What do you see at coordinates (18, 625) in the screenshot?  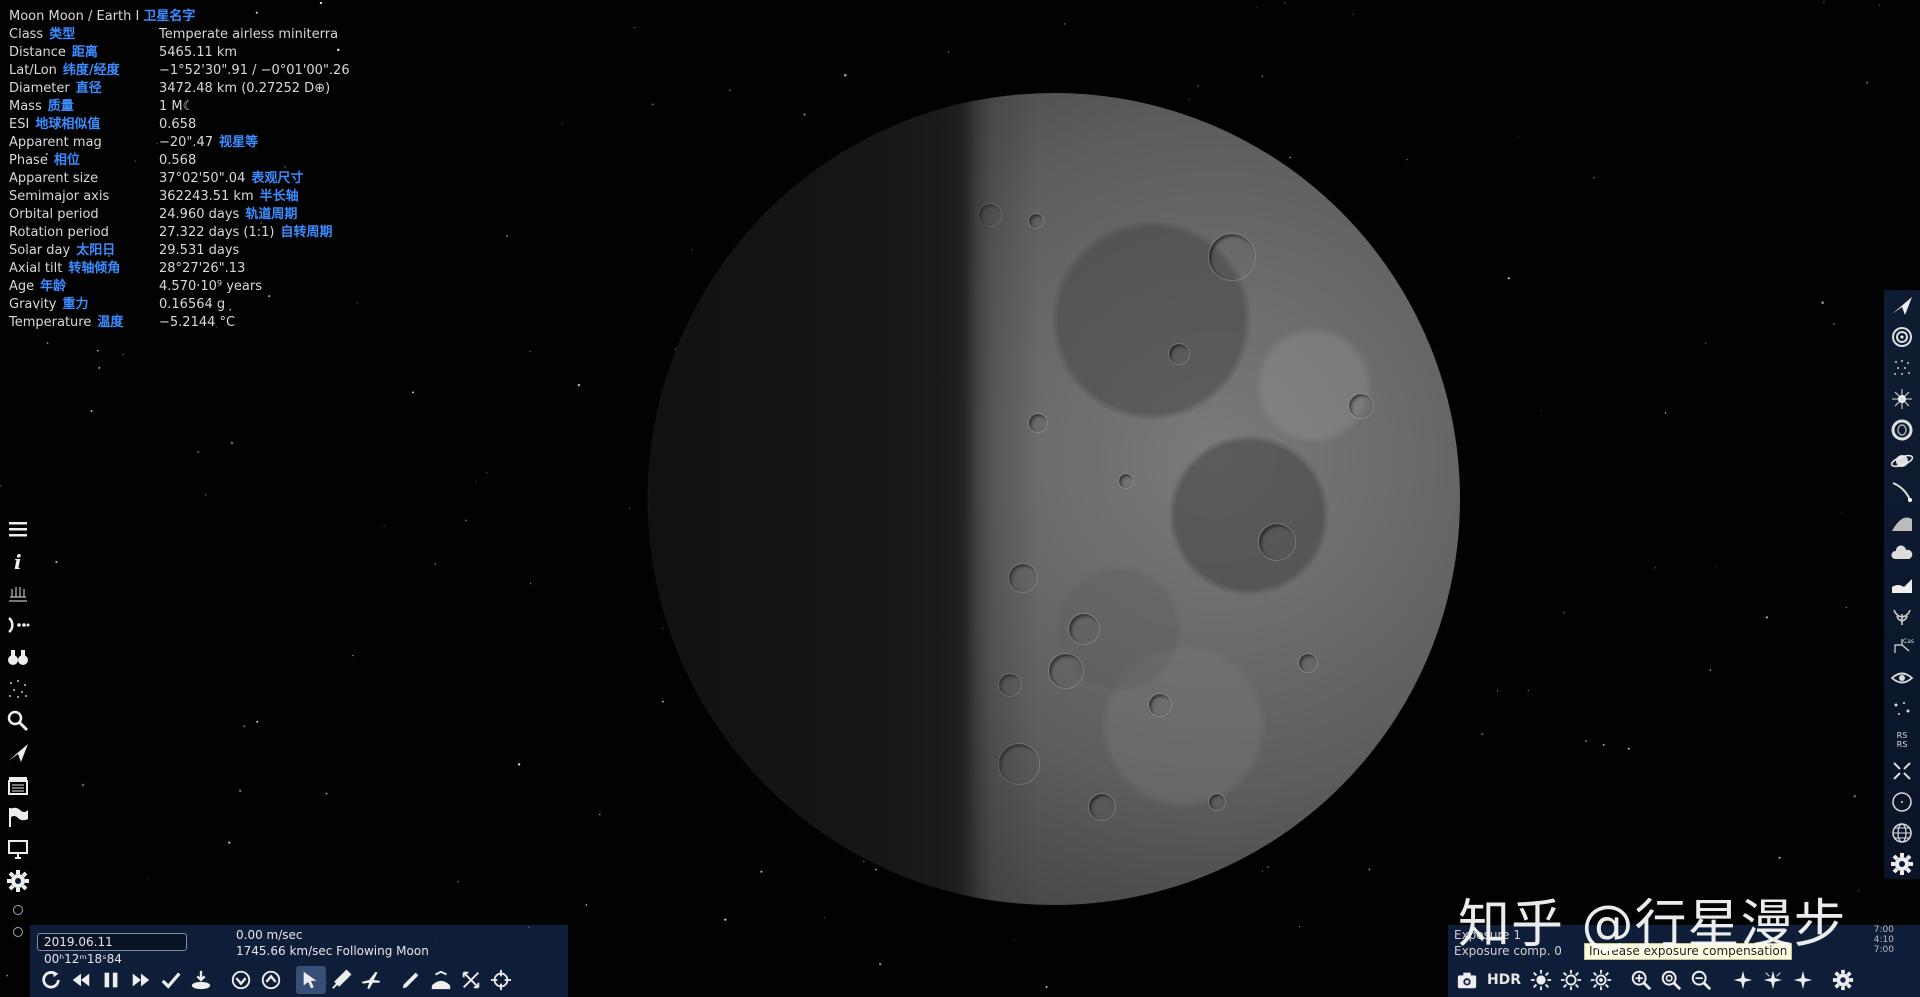 I see `orbit-icon` at bounding box center [18, 625].